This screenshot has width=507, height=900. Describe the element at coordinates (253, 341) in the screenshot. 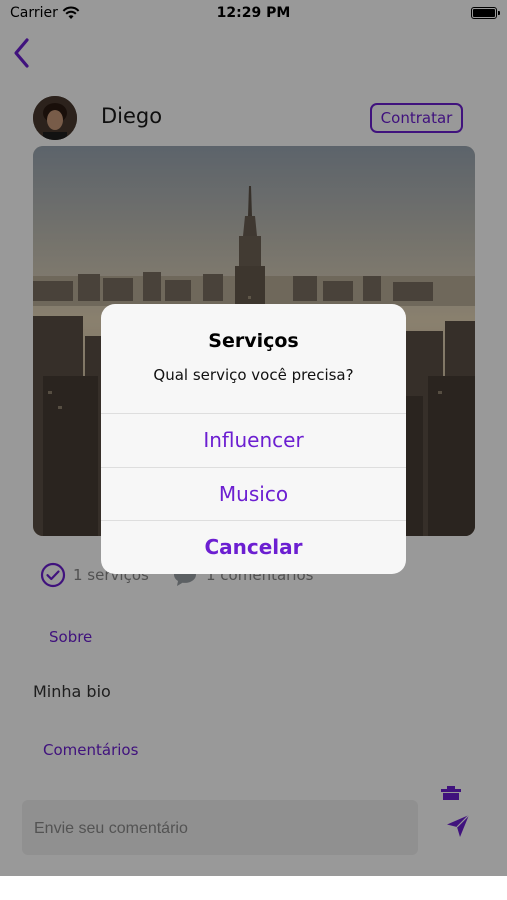

I see `dialog-title: Serviços` at that location.